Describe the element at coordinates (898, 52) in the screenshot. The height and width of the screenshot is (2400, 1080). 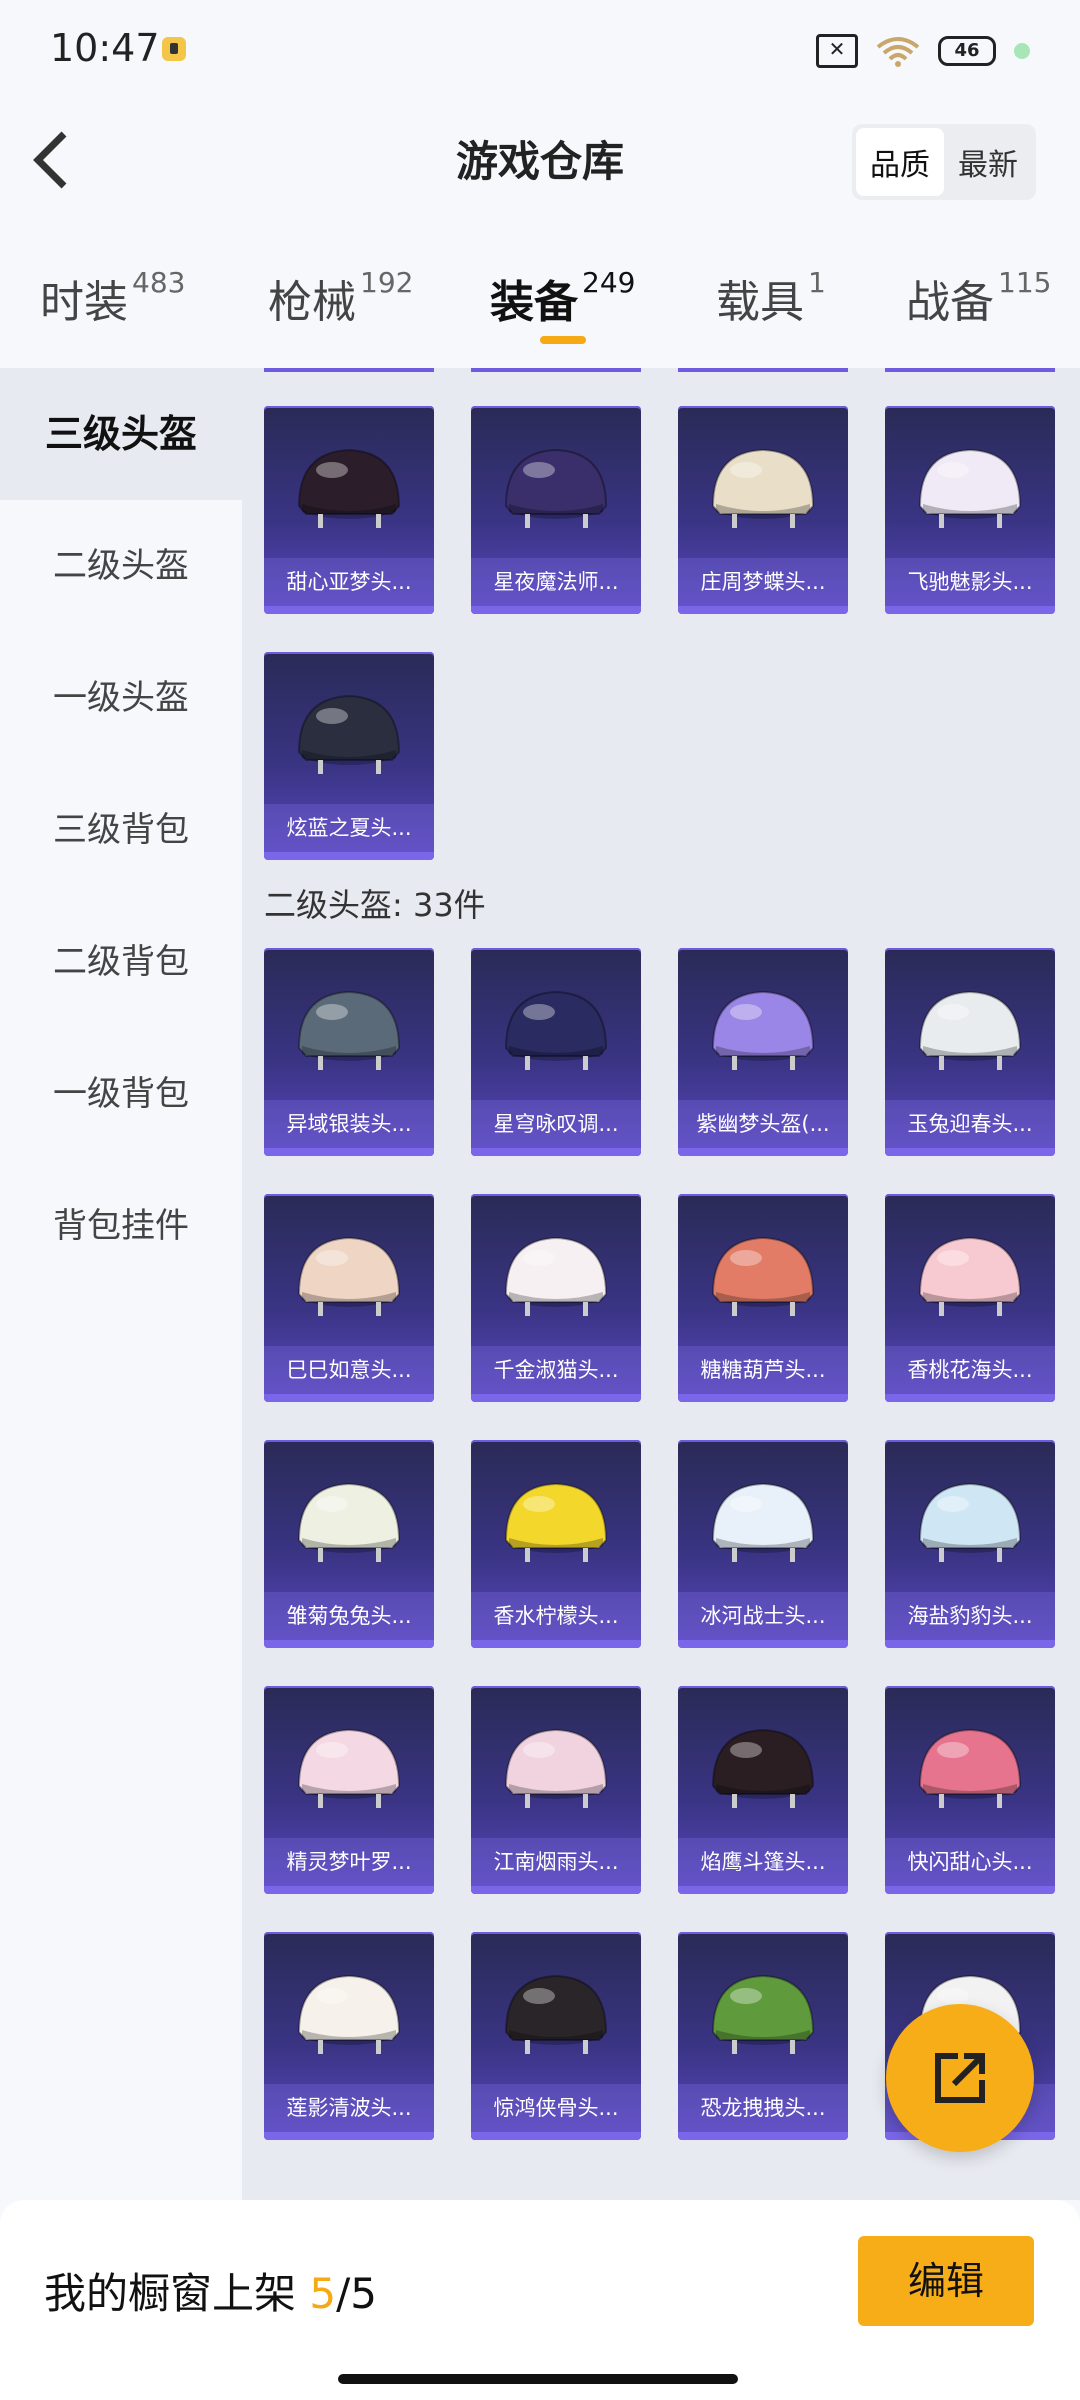
I see `wifi-icon` at that location.